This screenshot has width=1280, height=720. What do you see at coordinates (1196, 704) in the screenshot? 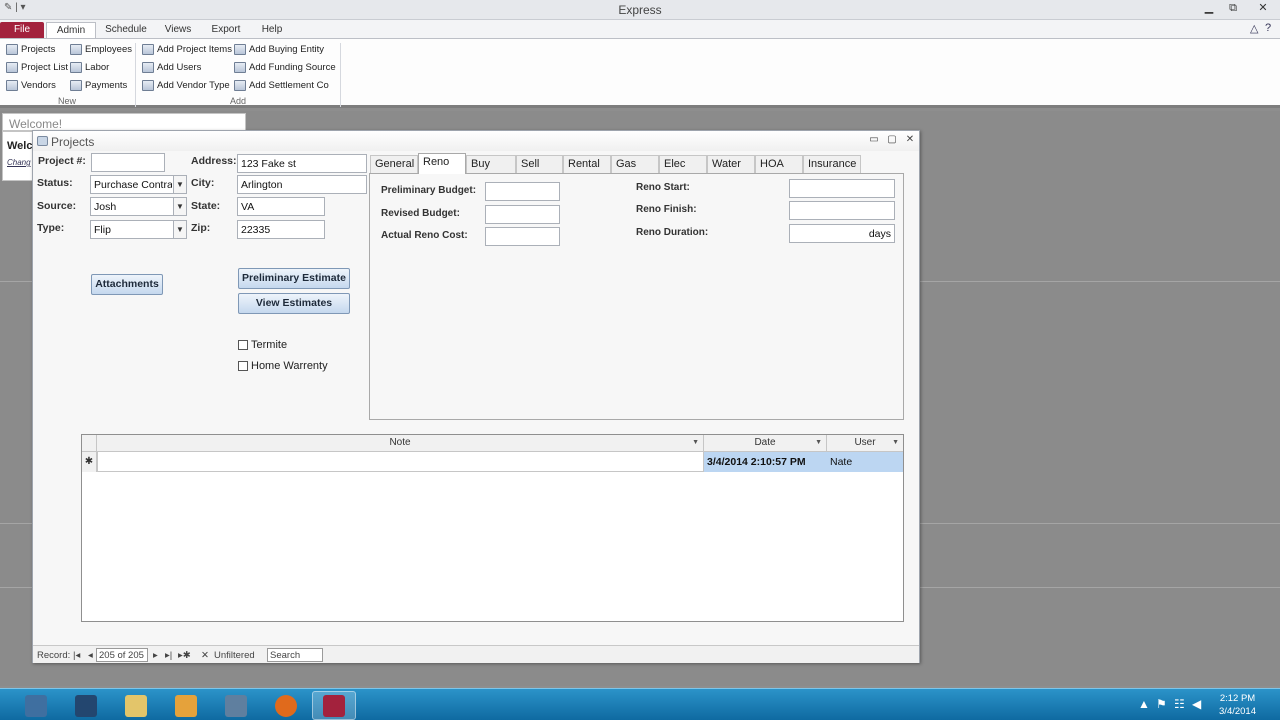
I see `volume-icon: ◀` at bounding box center [1196, 704].